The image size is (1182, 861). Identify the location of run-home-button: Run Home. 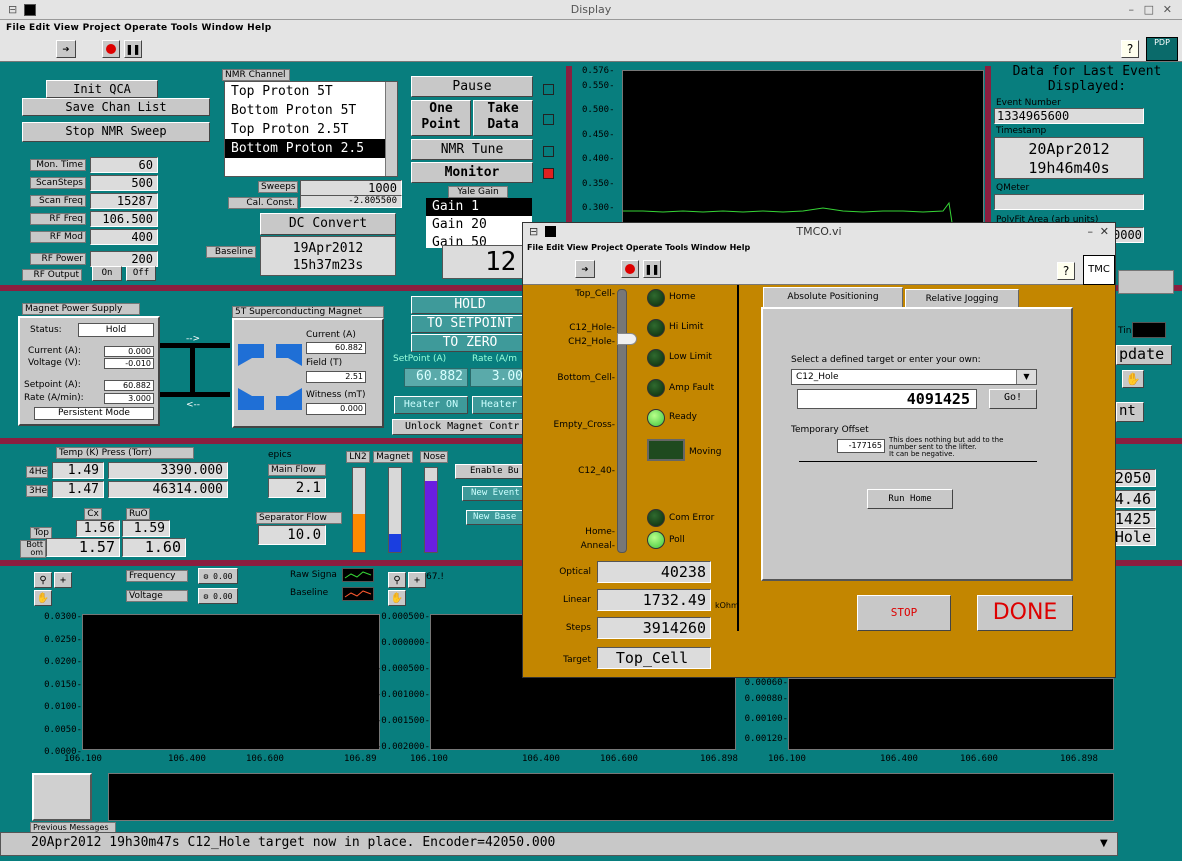
(910, 499).